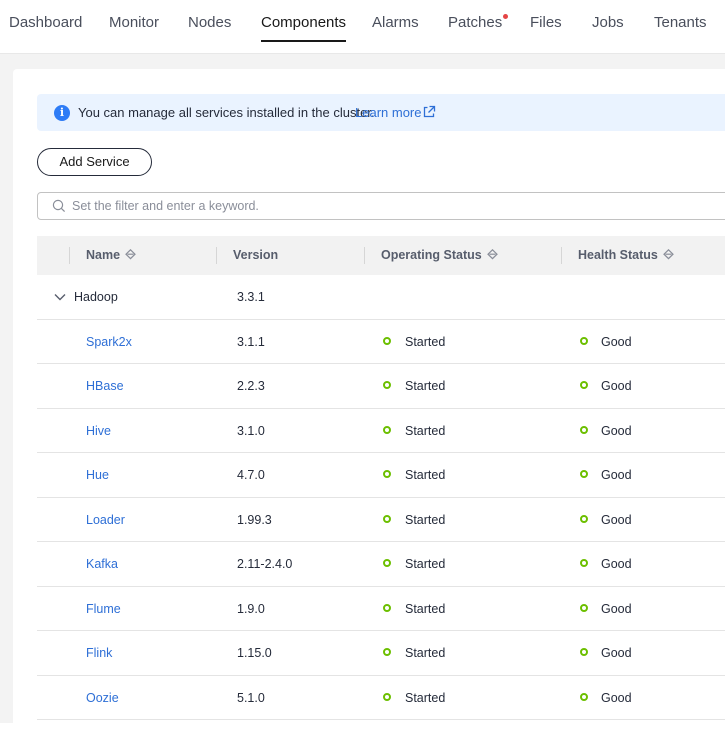 This screenshot has width=725, height=729. I want to click on column-header-health-status: Health Status, so click(626, 255).